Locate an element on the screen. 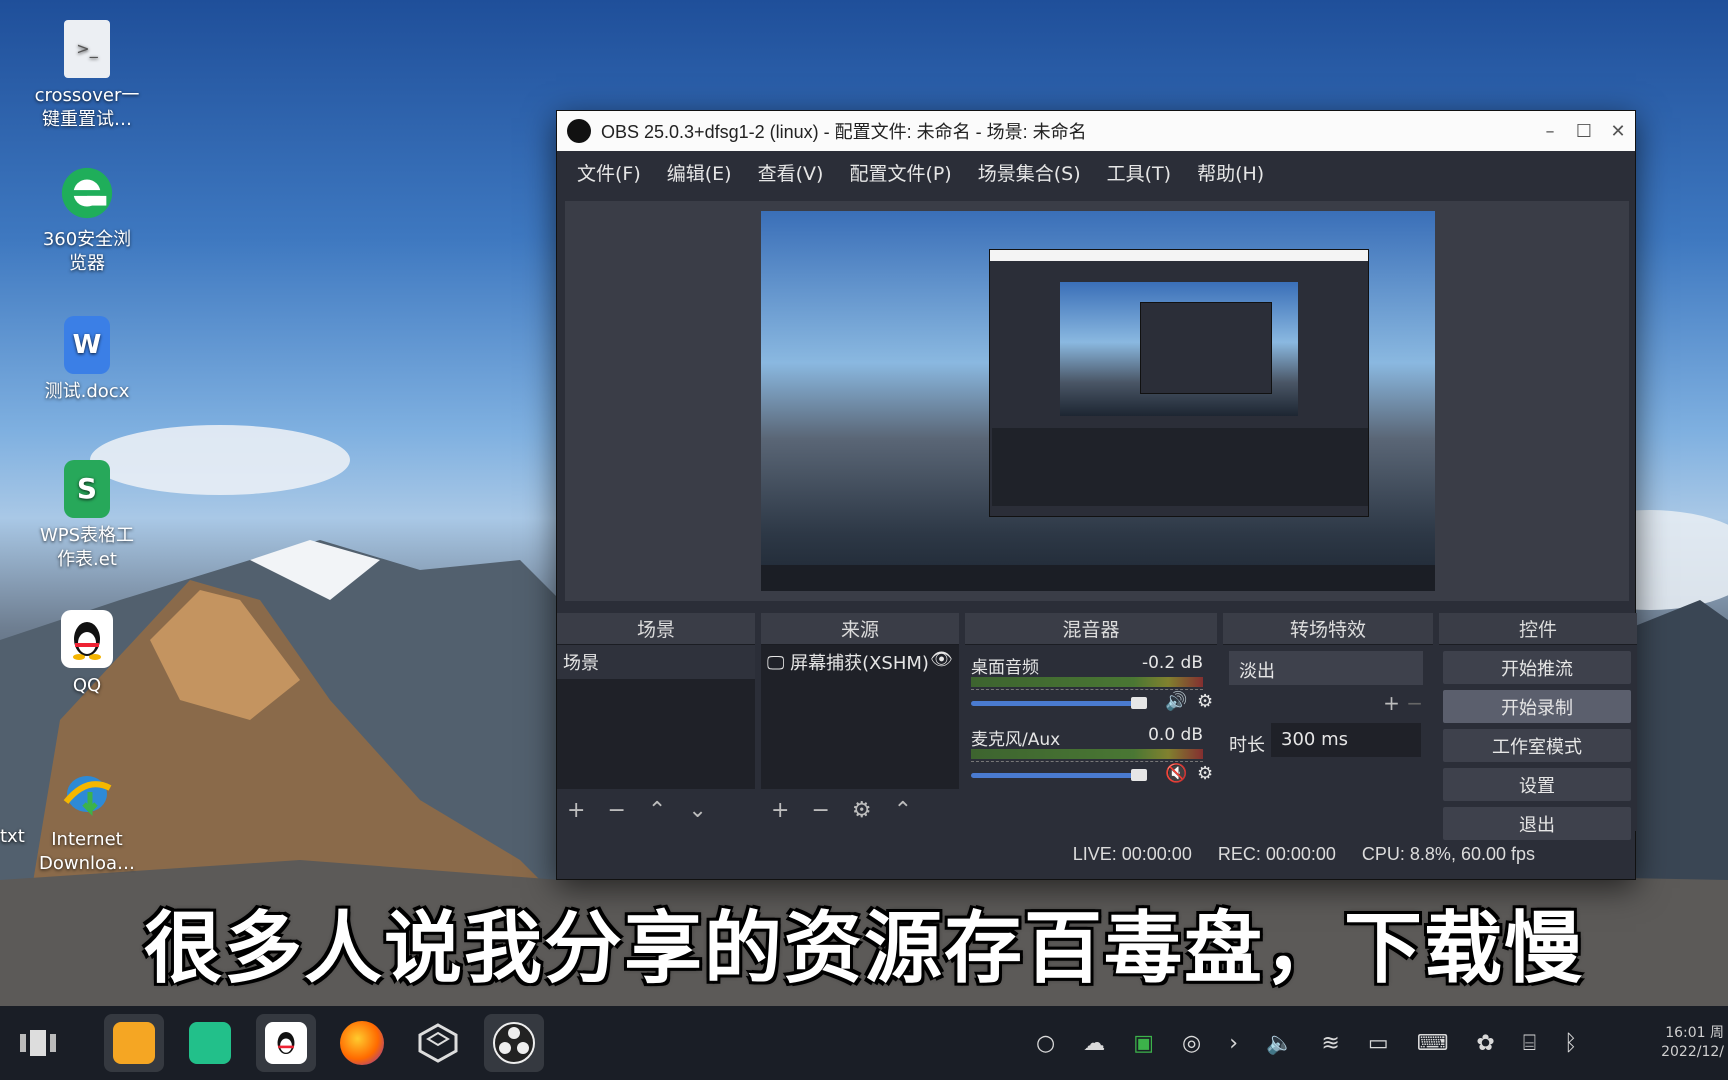 The width and height of the screenshot is (1728, 1080). cube-icon is located at coordinates (438, 1043).